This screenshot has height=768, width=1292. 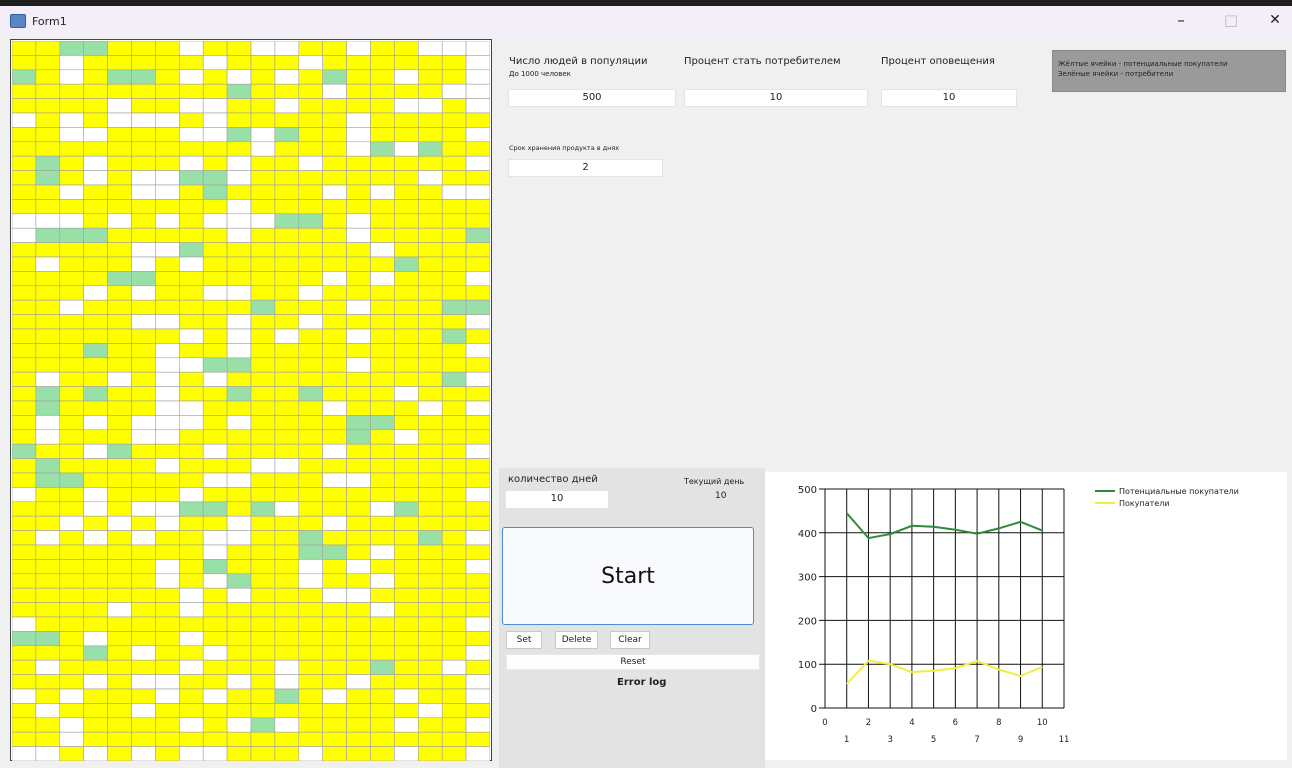 I want to click on notify-percent-input: 10, so click(x=949, y=98).